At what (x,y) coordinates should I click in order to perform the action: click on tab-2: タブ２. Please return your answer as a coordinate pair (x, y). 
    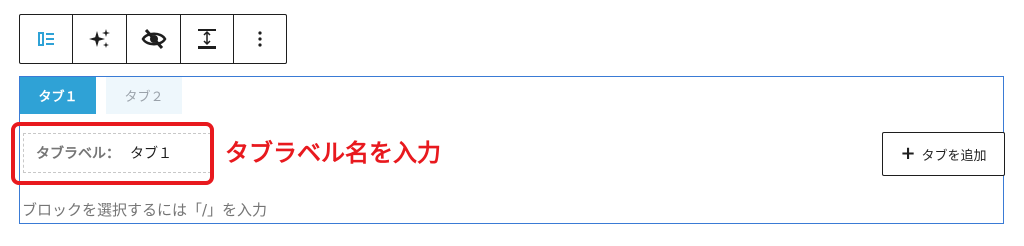
    Looking at the image, I should click on (144, 95).